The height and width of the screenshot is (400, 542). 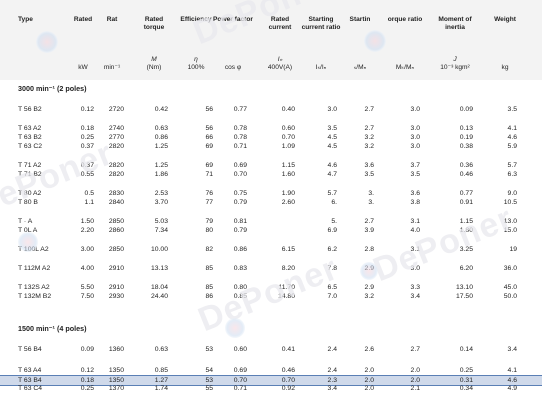 I want to click on value-cell-bt: 3.8, so click(x=415, y=202).